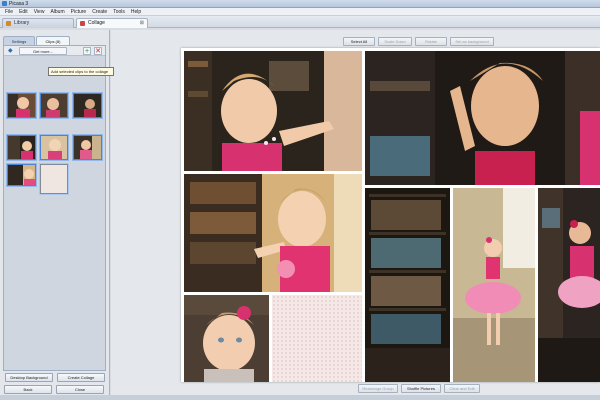 The height and width of the screenshot is (400, 600). Describe the element at coordinates (378, 388) in the screenshot. I see `rearrange-group-button: Rearrange Group` at that location.